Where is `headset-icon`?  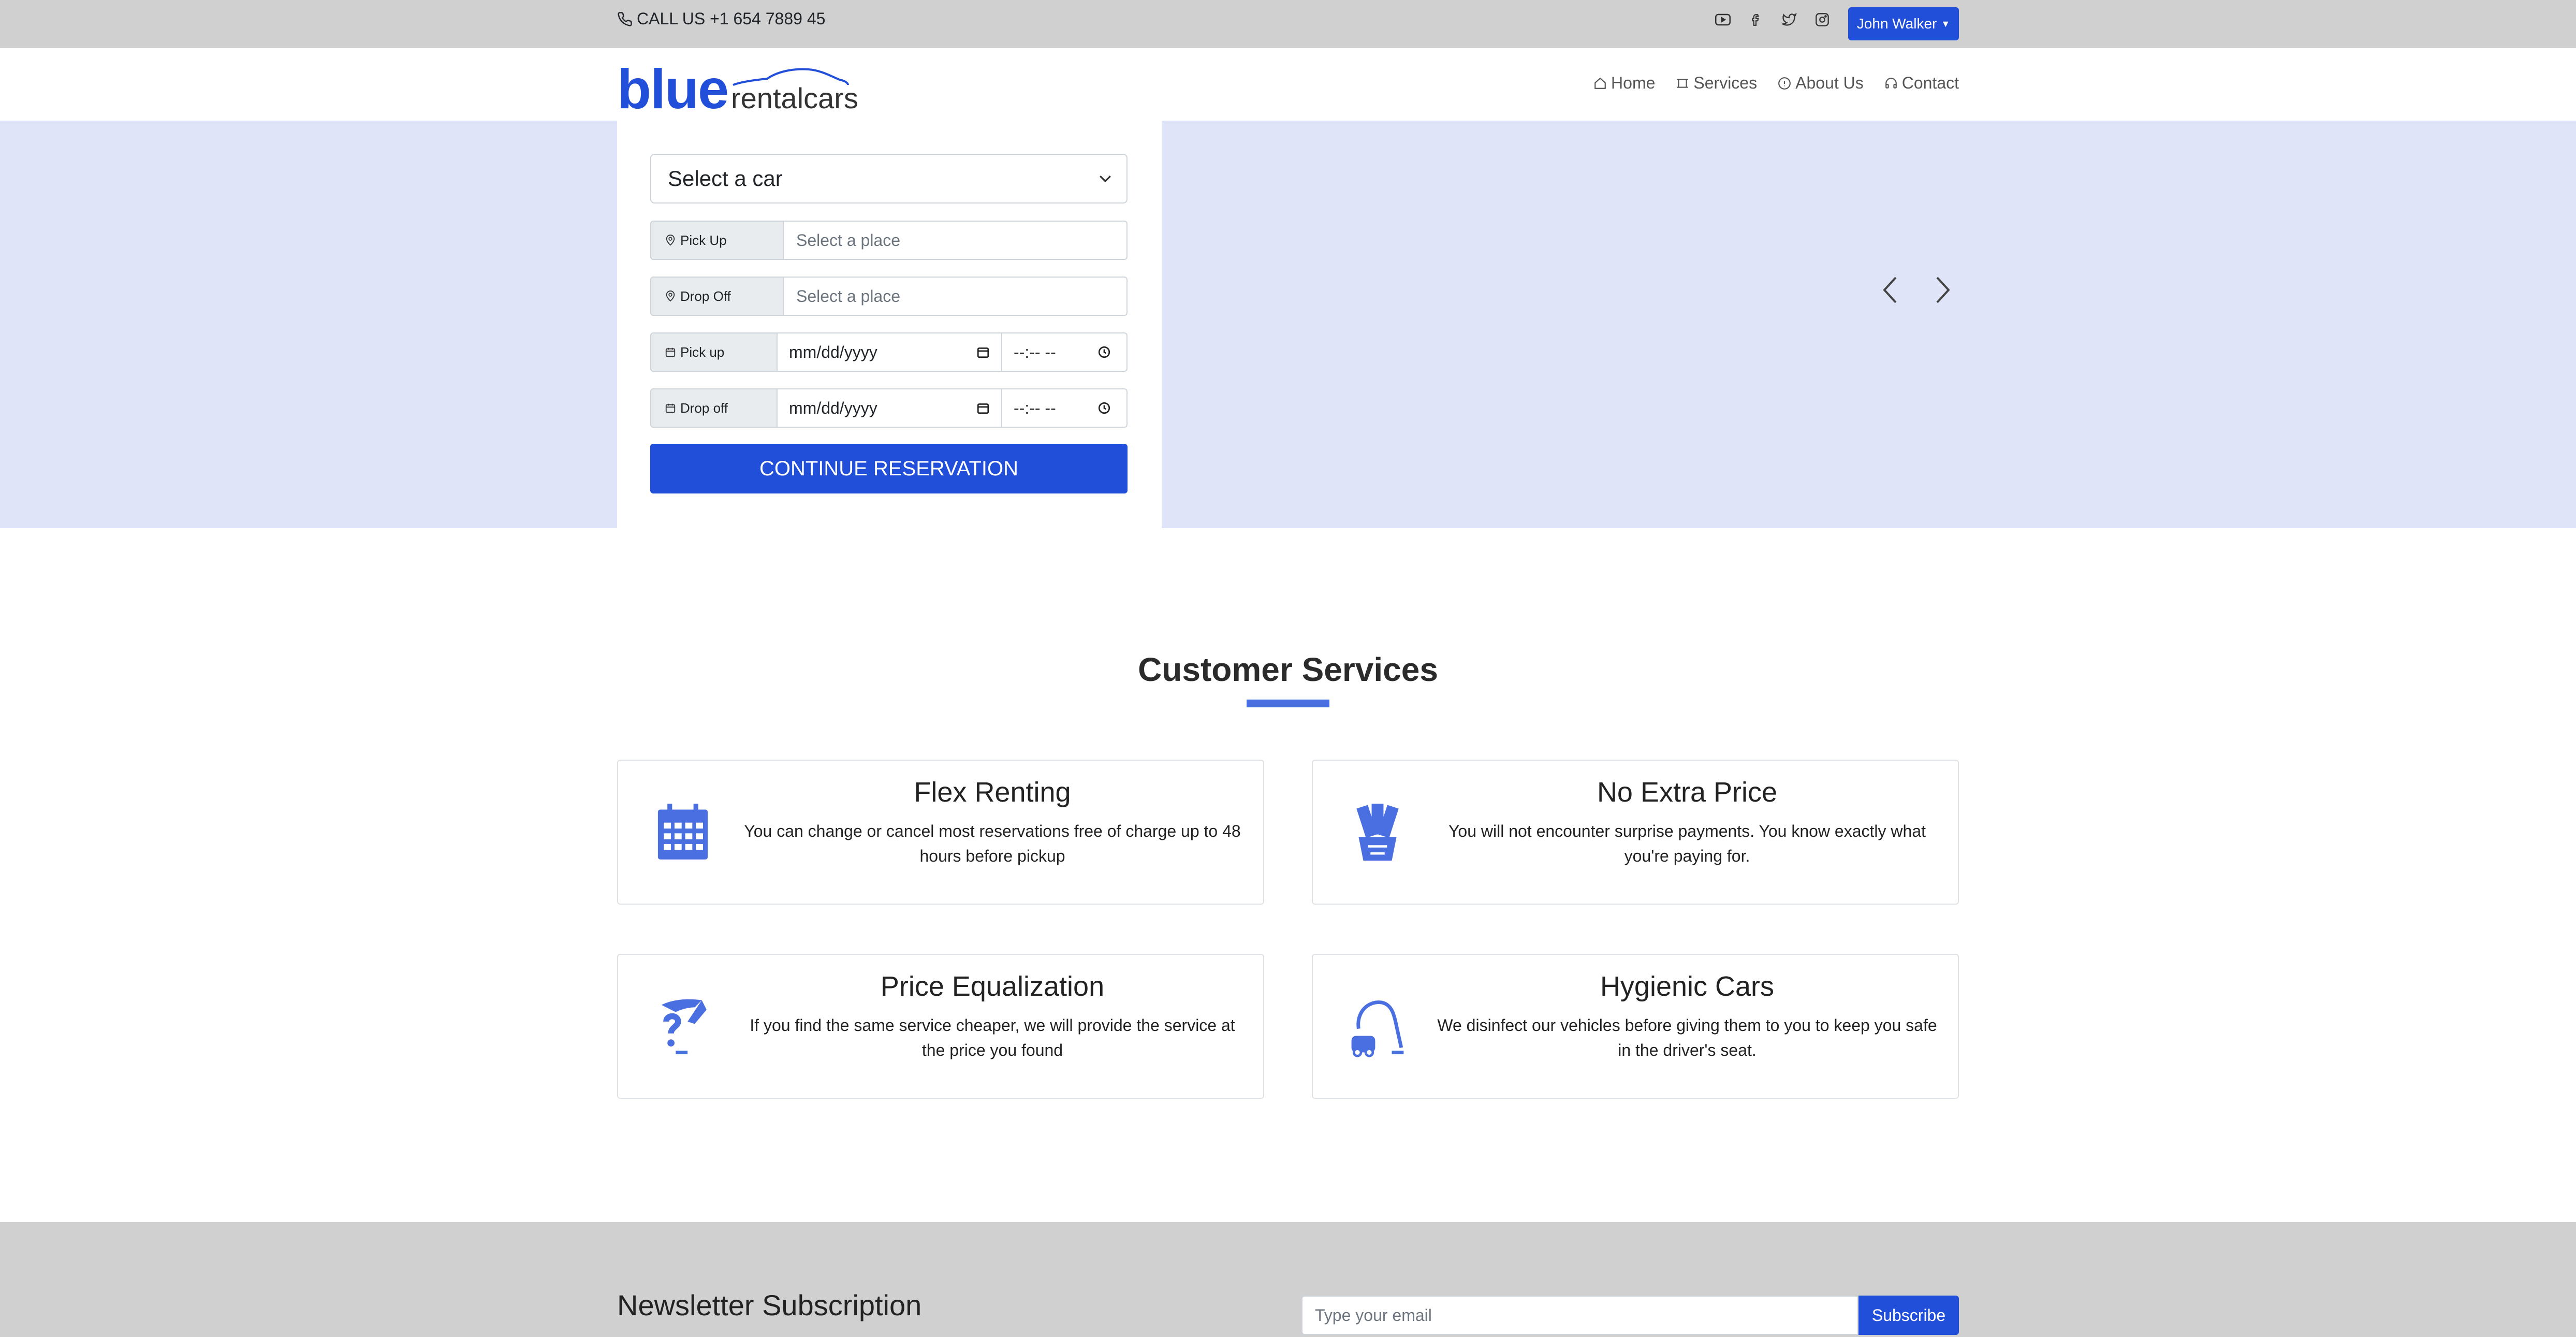
headset-icon is located at coordinates (1891, 83).